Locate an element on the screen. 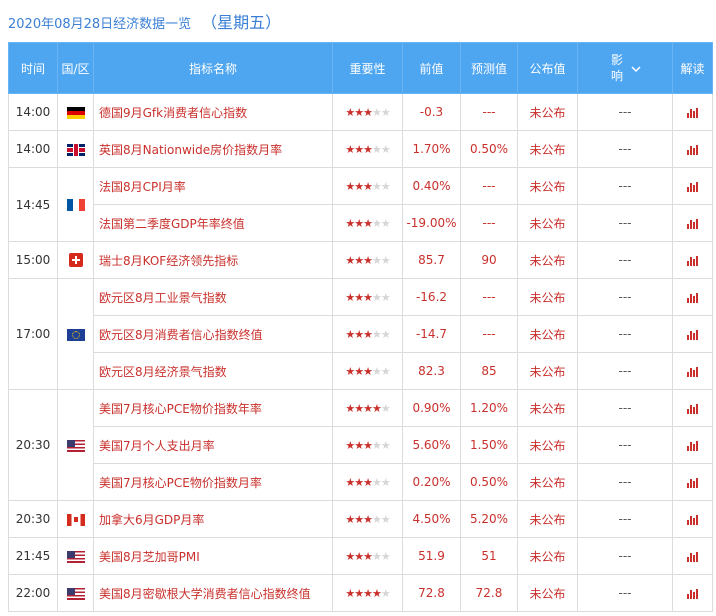 Image resolution: width=716 pixels, height=616 pixels. indicator-name-link: 美国7月核心PCE物价指数年率 is located at coordinates (213, 408).